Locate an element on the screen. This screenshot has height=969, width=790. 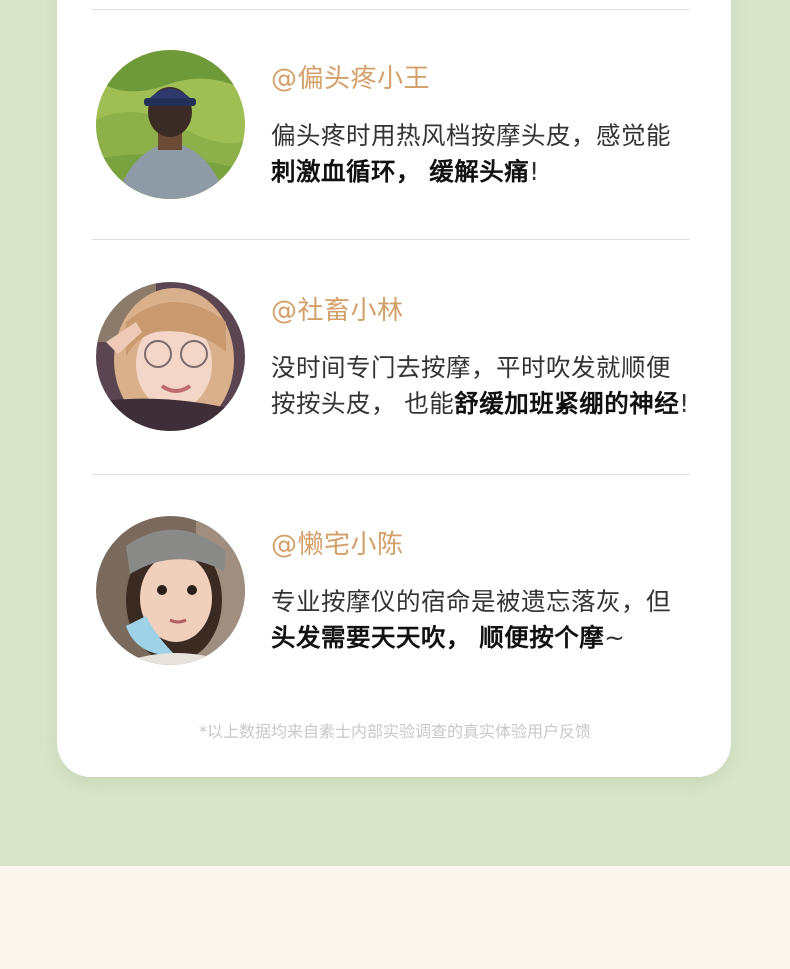
review-comment: 没时间专门去按摩，平时吹发就顺便 按按头皮， 也能舒缓加班紧绷的神经! is located at coordinates (491, 386).